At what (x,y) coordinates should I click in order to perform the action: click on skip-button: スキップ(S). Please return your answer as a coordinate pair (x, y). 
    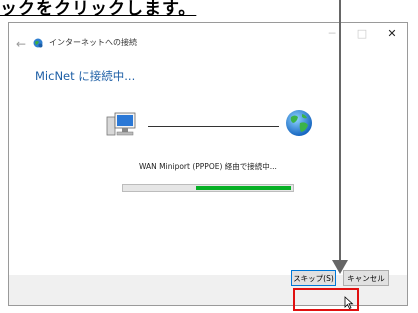
    Looking at the image, I should click on (313, 278).